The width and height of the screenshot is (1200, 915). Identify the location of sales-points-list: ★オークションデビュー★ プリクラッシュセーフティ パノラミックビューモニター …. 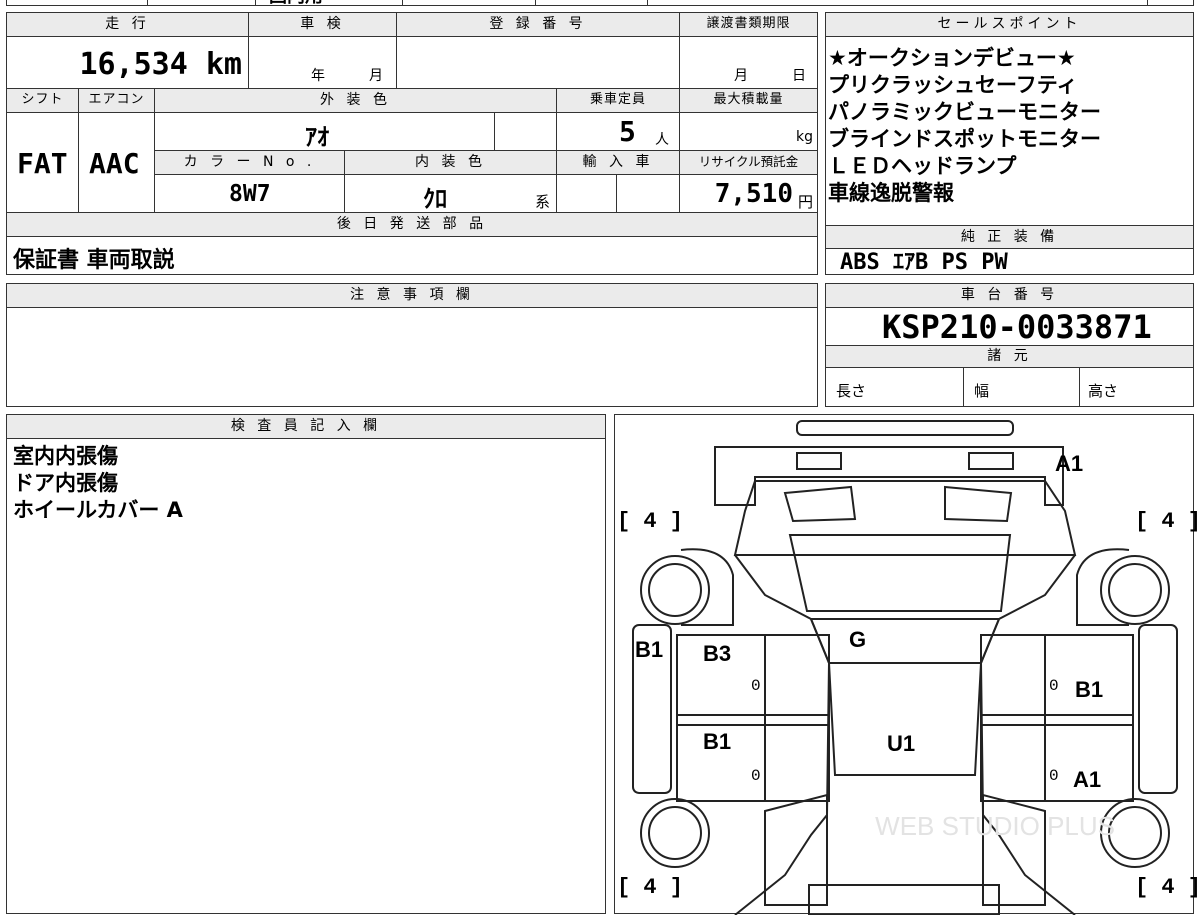
(964, 126).